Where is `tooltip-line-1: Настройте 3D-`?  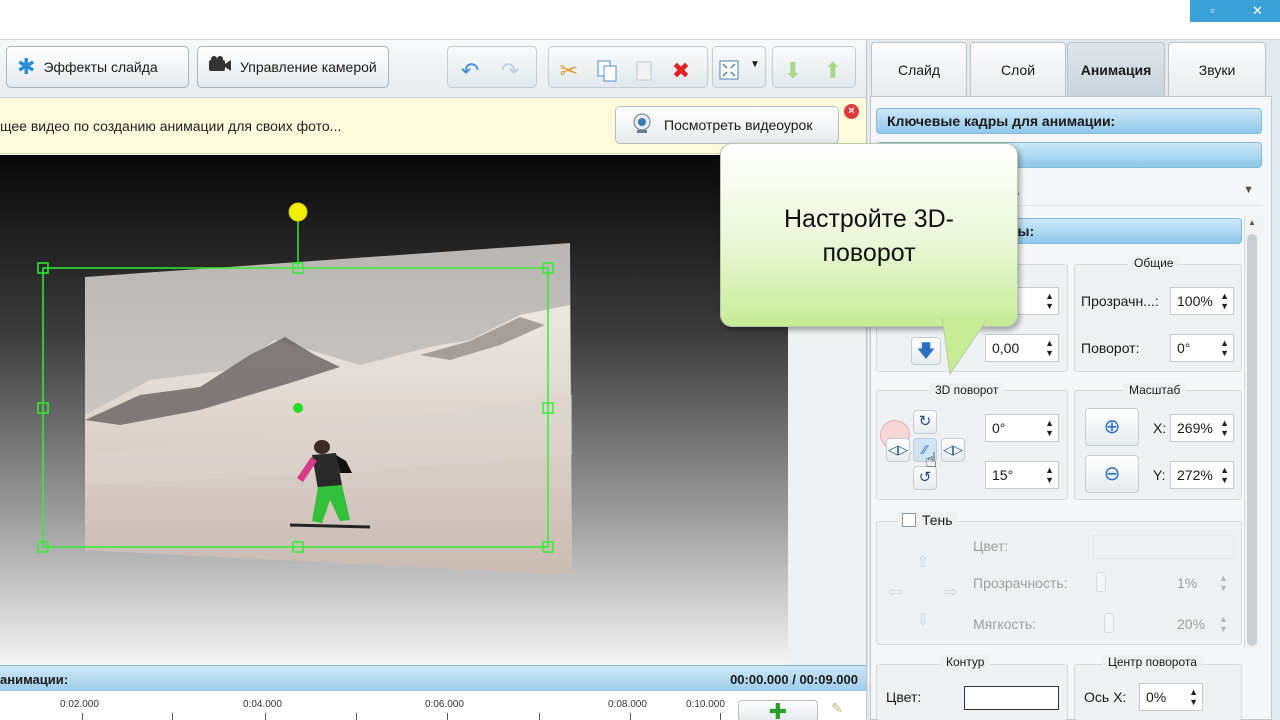 tooltip-line-1: Настройте 3D- is located at coordinates (869, 219).